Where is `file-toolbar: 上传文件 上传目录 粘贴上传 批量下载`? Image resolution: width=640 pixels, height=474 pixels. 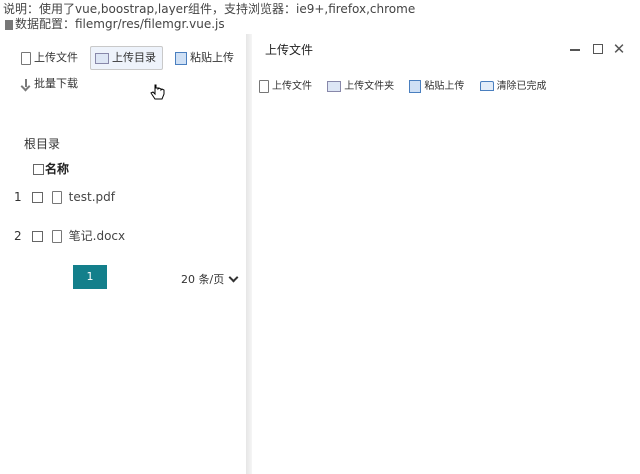
file-toolbar: 上传文件 上传目录 粘贴上传 批量下载 is located at coordinates (127, 79).